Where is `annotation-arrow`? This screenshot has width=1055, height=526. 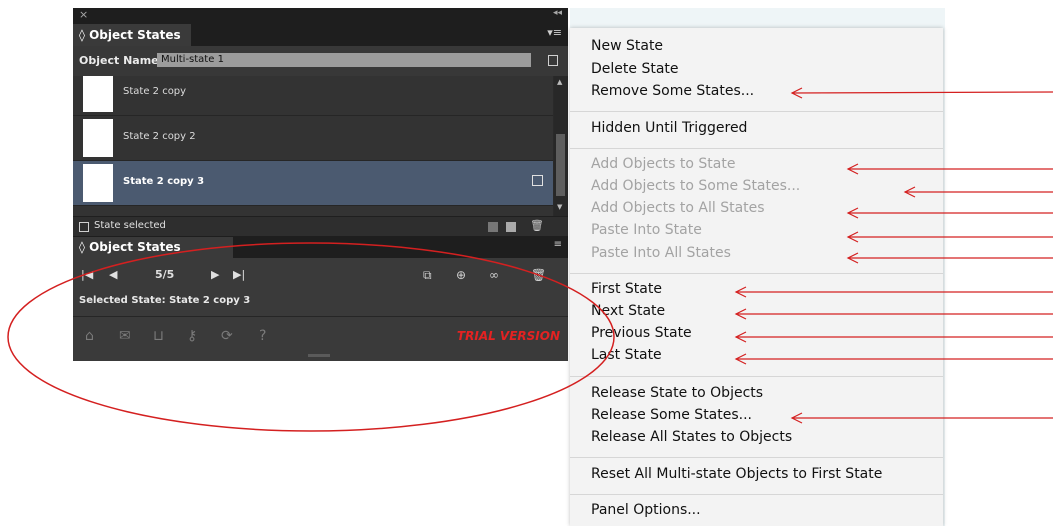
annotation-arrow is located at coordinates (922, 92).